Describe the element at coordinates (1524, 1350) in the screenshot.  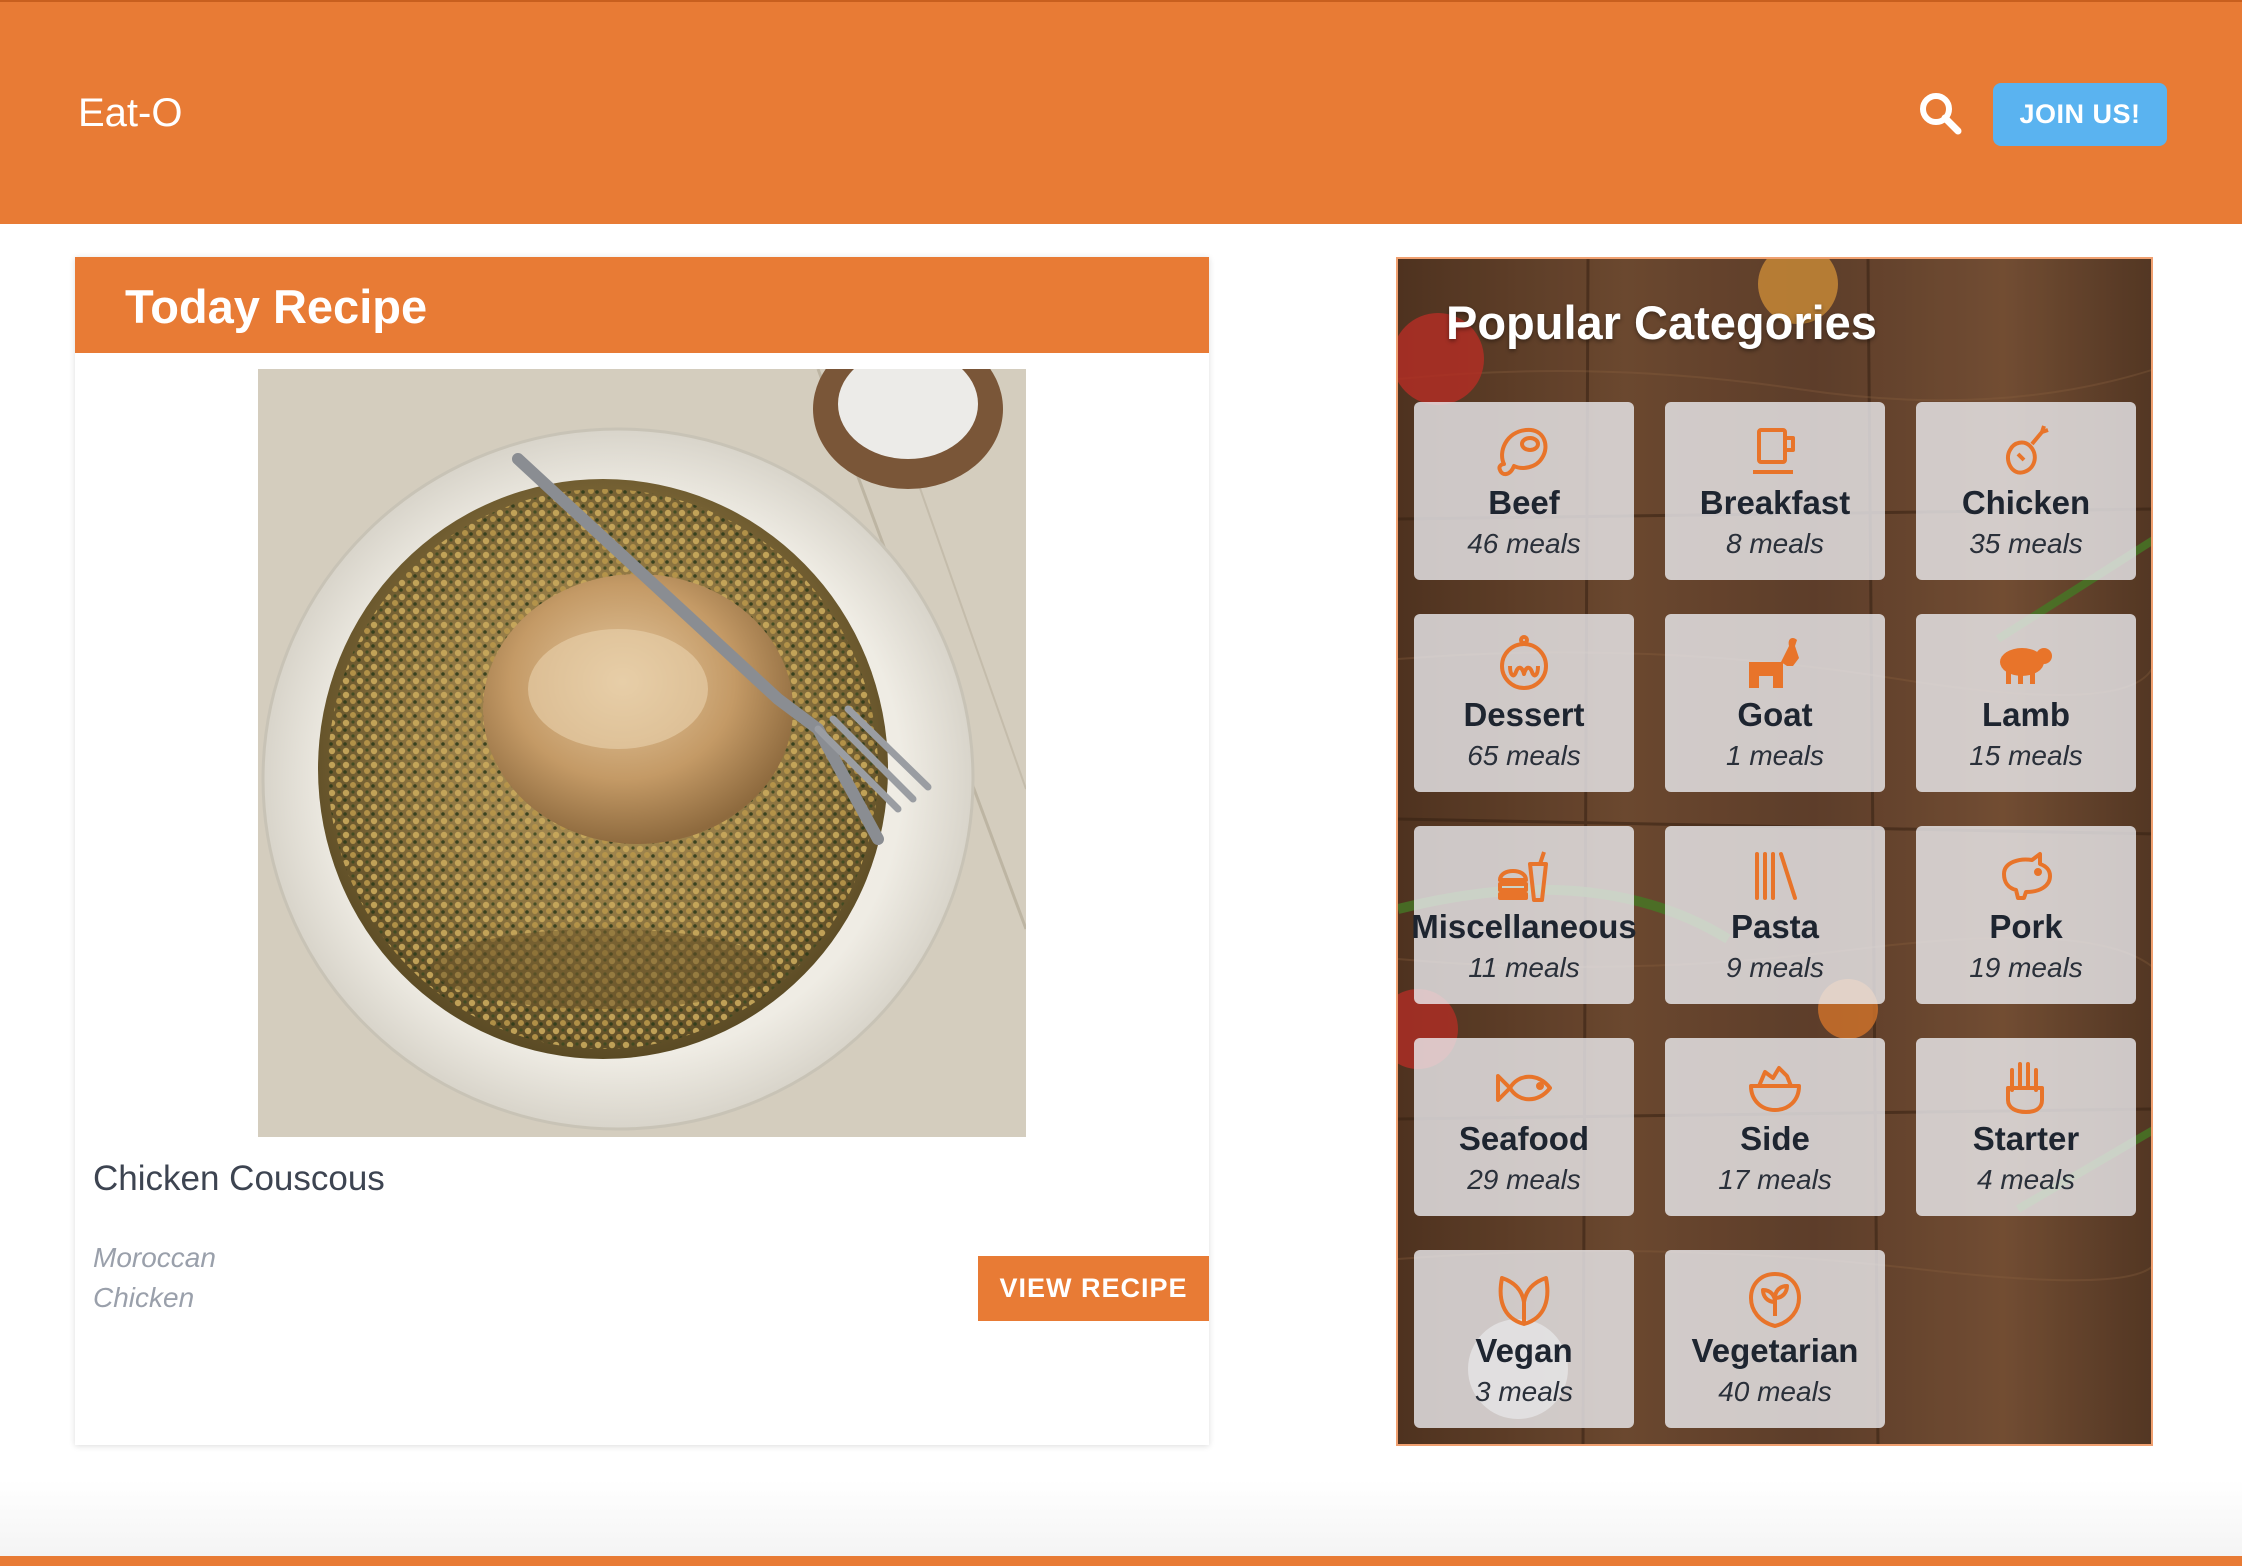
I see `category-name: Vegan` at that location.